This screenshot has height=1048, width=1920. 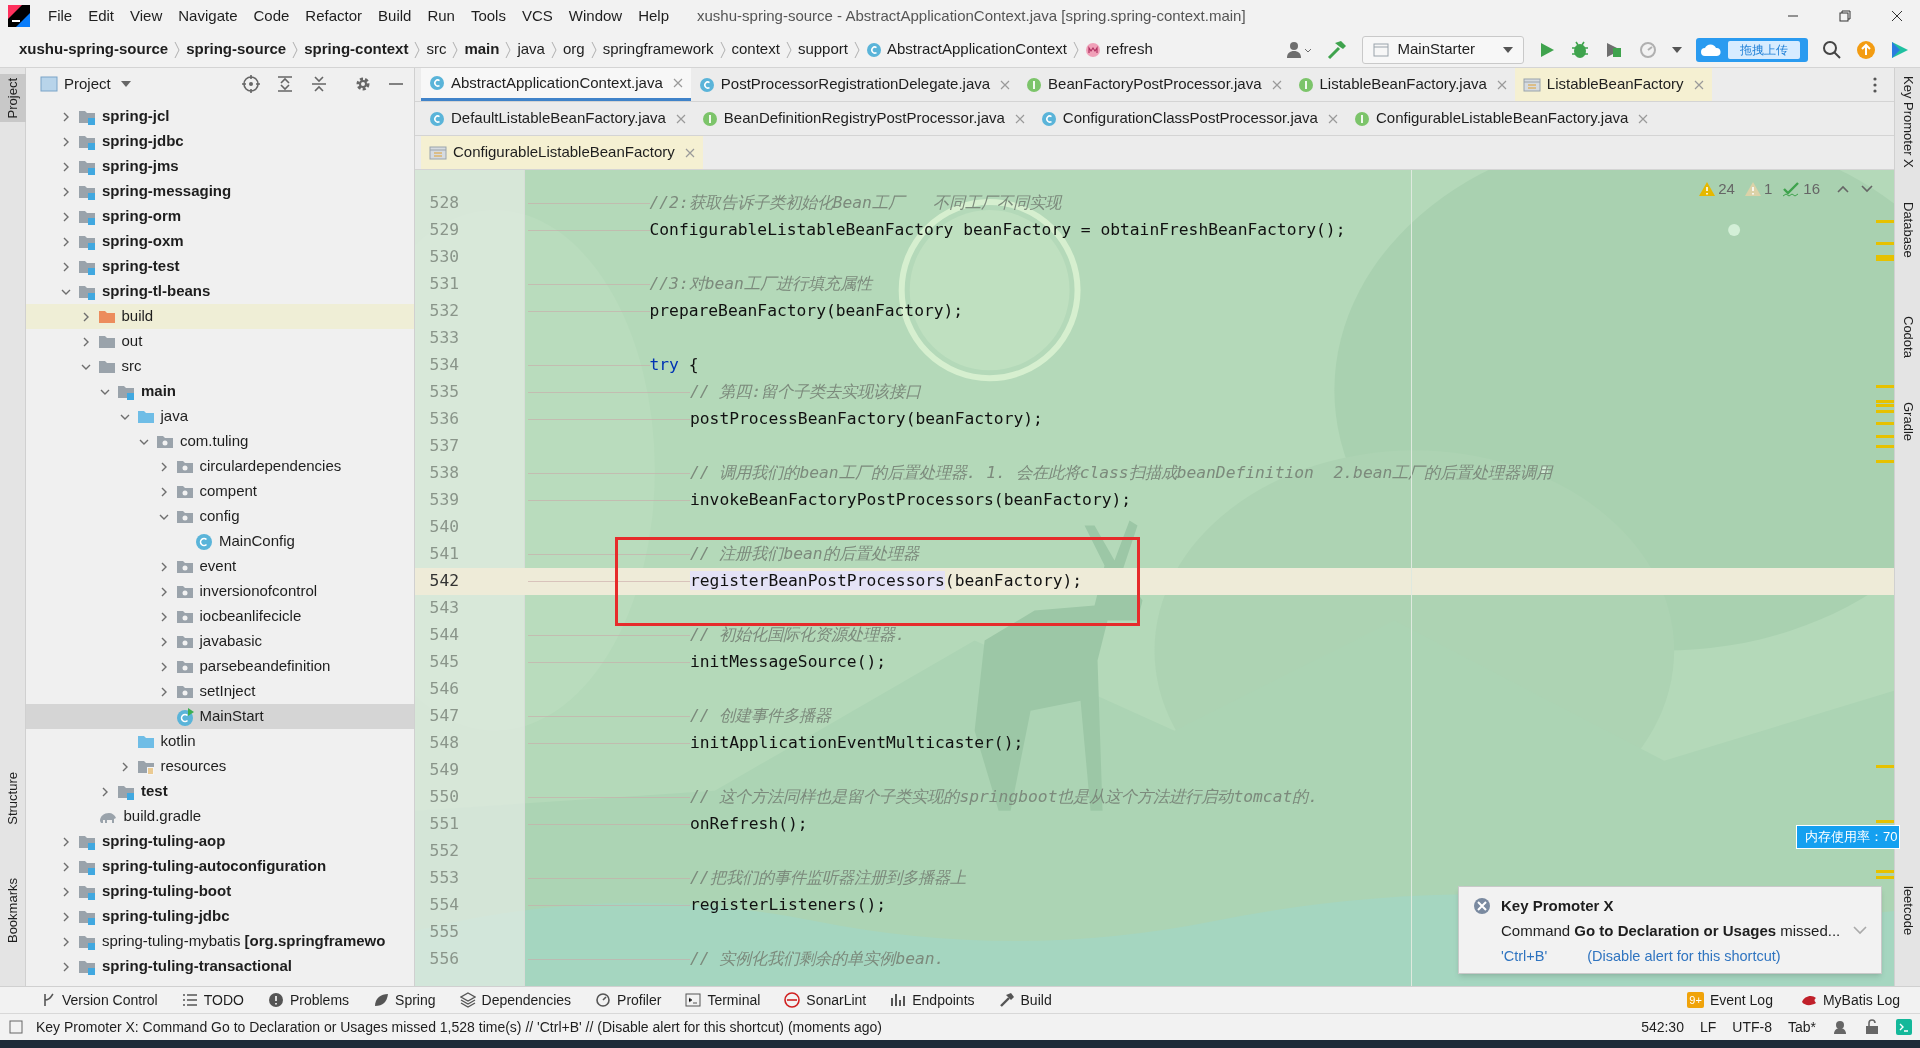 I want to click on hammer-icon, so click(x=1337, y=49).